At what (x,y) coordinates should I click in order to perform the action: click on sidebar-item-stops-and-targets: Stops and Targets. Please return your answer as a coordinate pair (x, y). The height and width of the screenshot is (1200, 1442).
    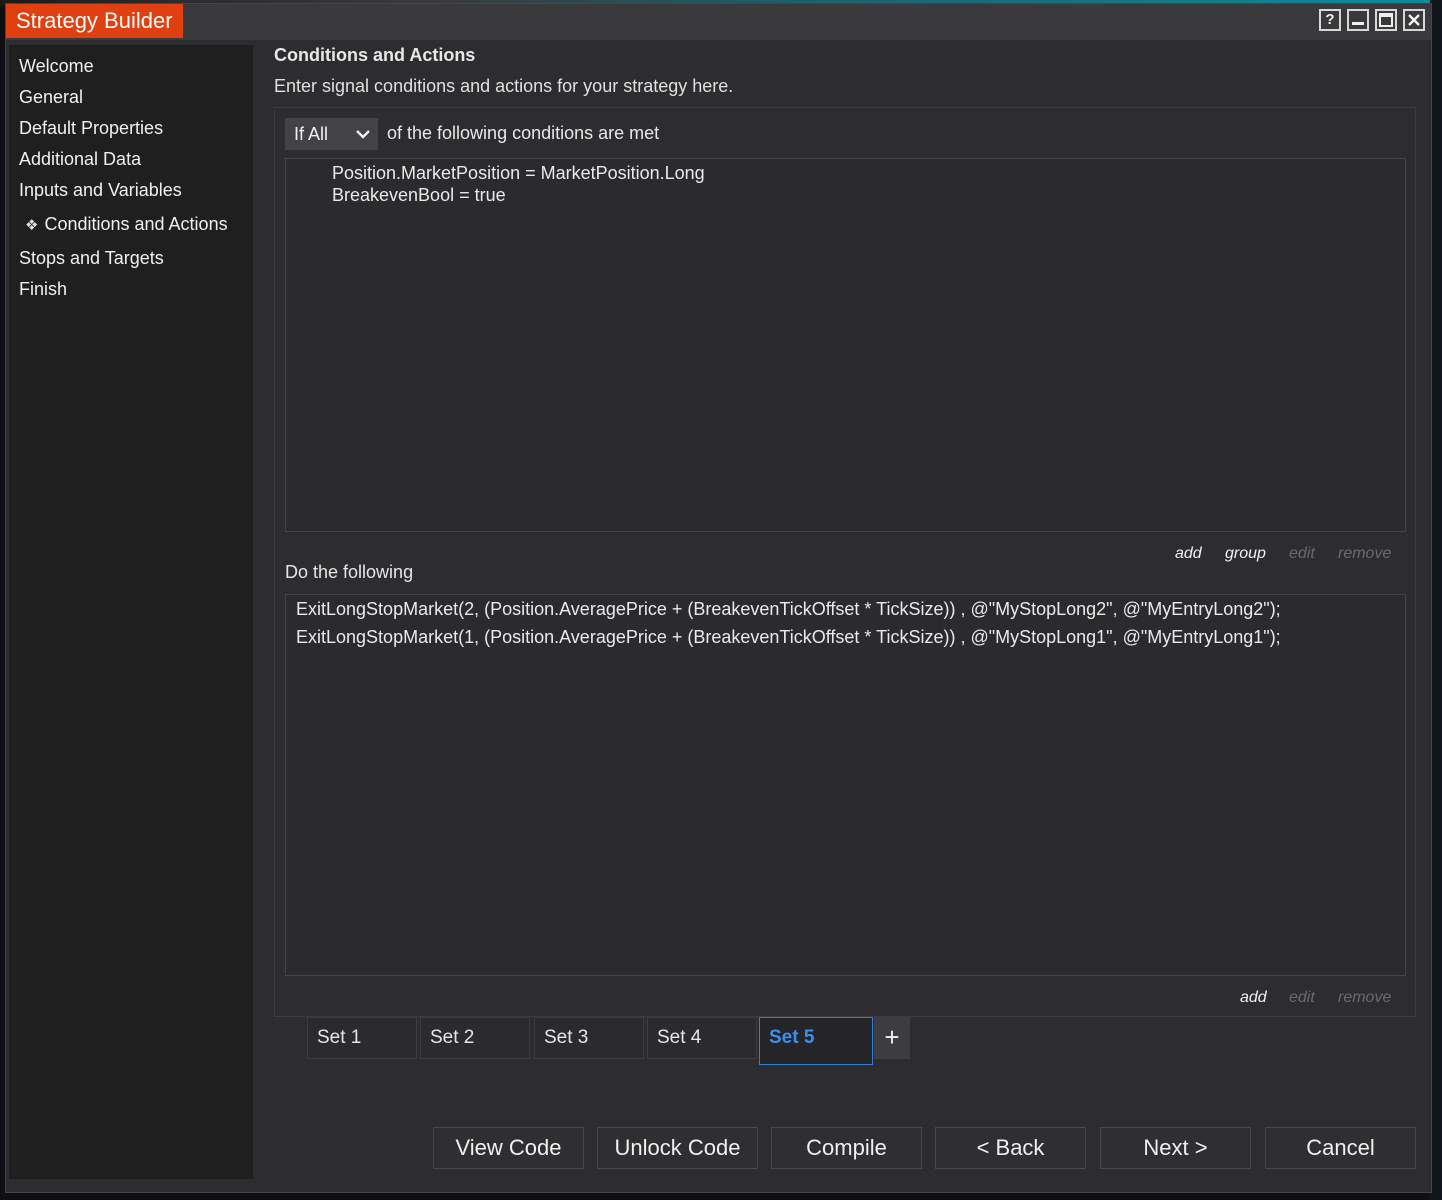
    Looking at the image, I should click on (91, 258).